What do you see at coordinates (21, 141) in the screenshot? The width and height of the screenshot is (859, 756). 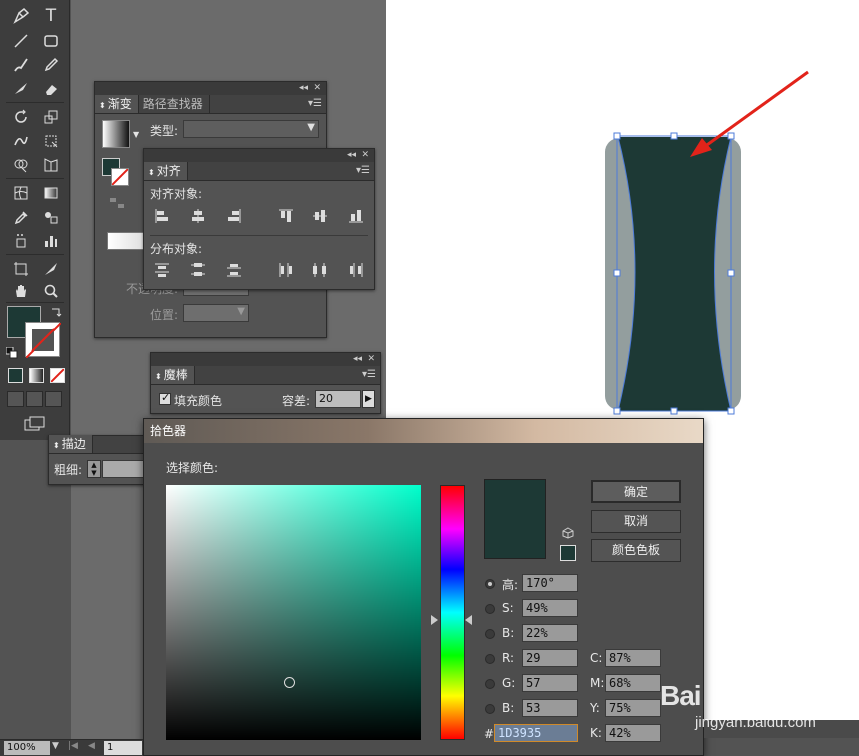 I see `warp-icon` at bounding box center [21, 141].